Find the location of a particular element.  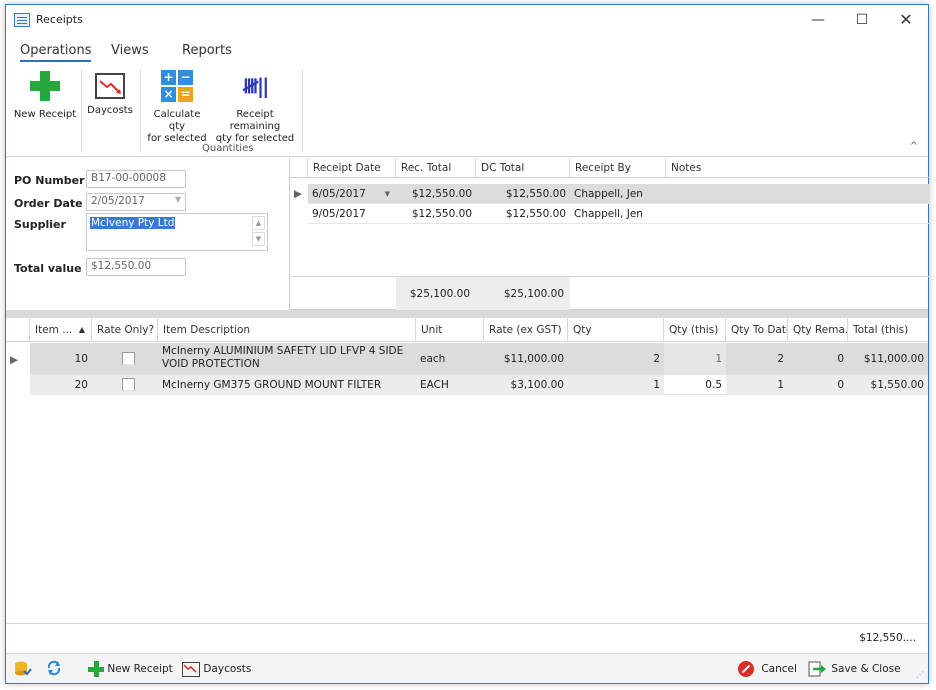

supplier-field: McIveny Pty Ltd ▲ ▼ is located at coordinates (177, 232).